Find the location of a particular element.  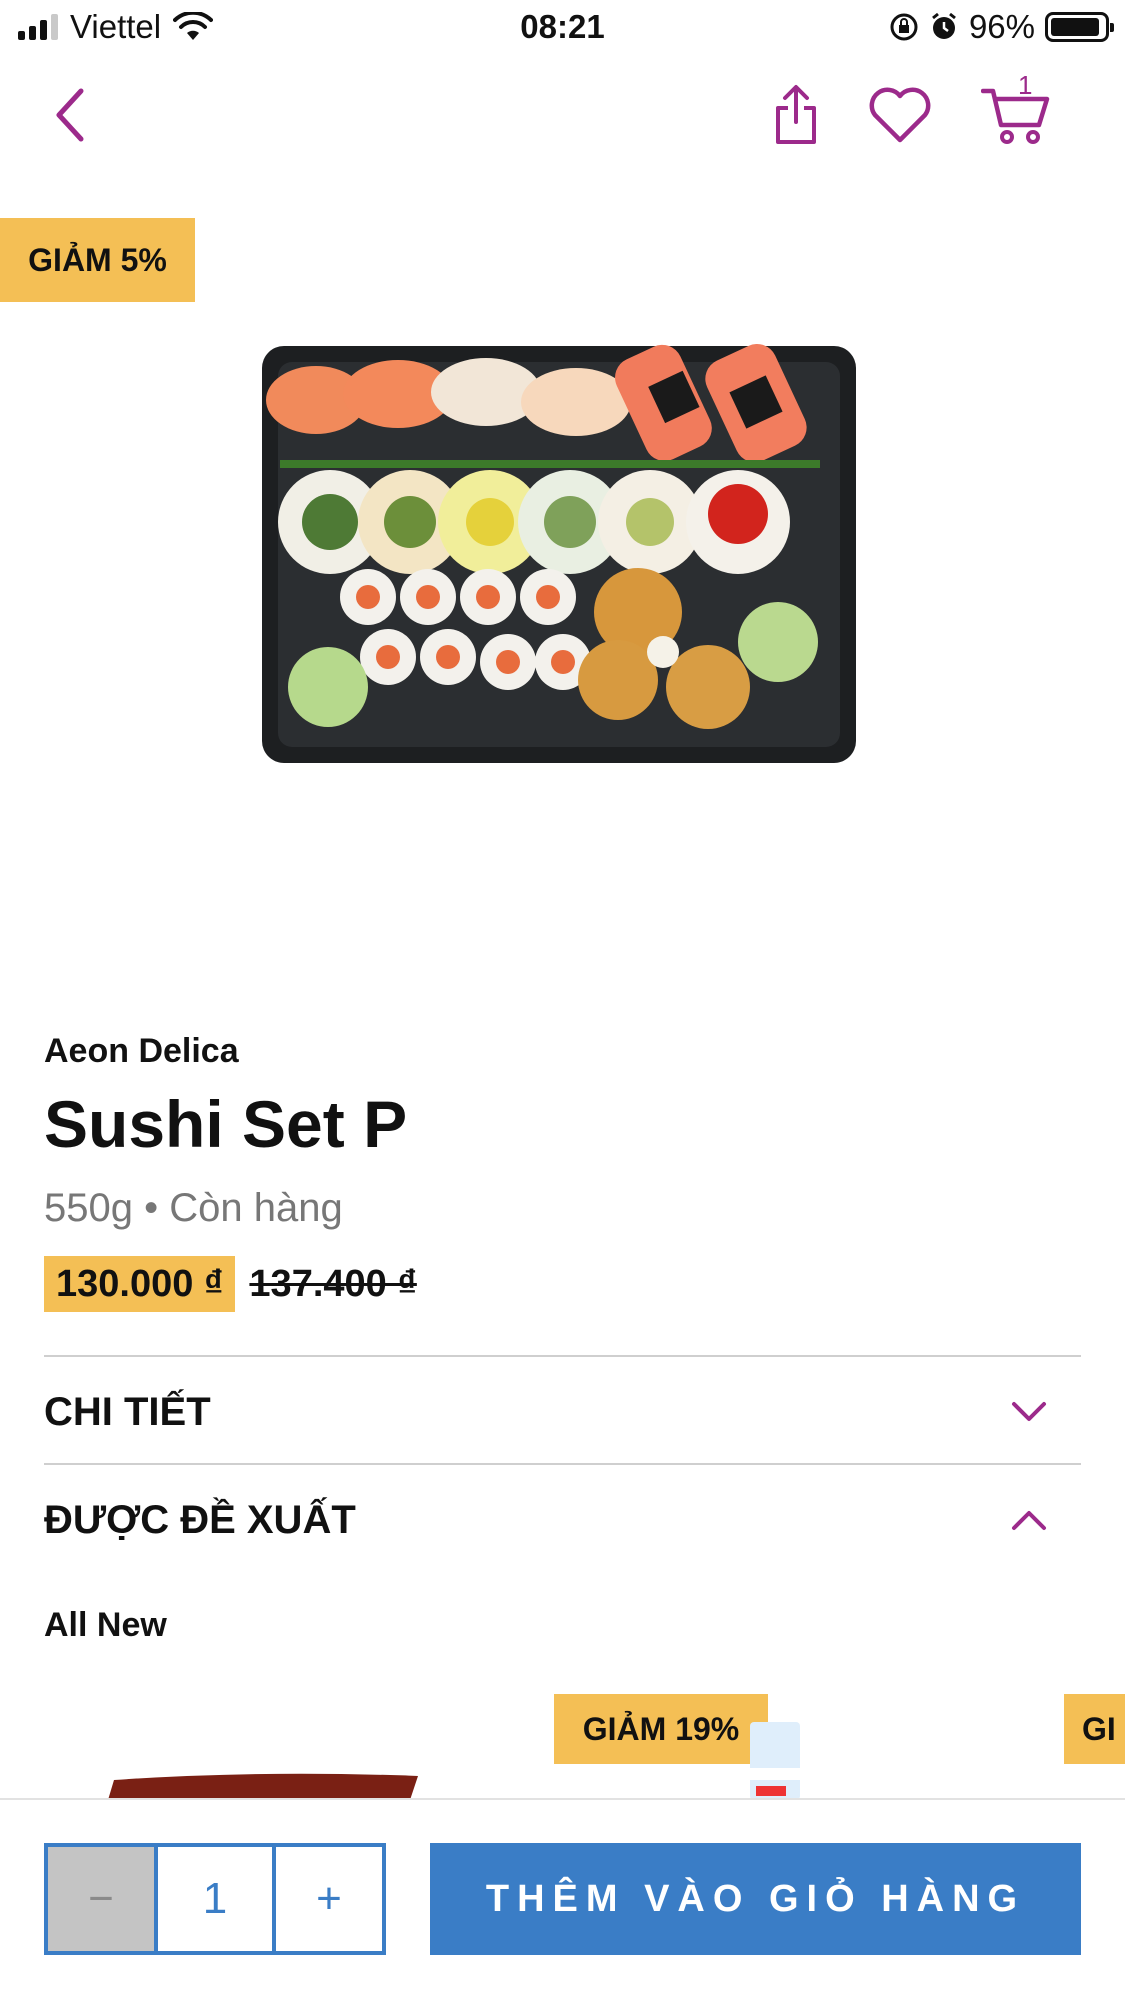

share-button is located at coordinates (796, 115).